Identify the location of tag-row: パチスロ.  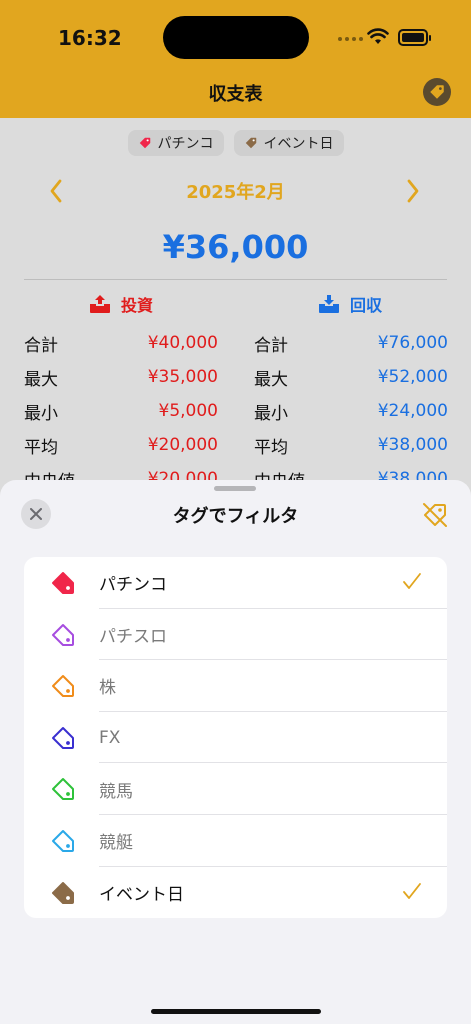
(235, 635).